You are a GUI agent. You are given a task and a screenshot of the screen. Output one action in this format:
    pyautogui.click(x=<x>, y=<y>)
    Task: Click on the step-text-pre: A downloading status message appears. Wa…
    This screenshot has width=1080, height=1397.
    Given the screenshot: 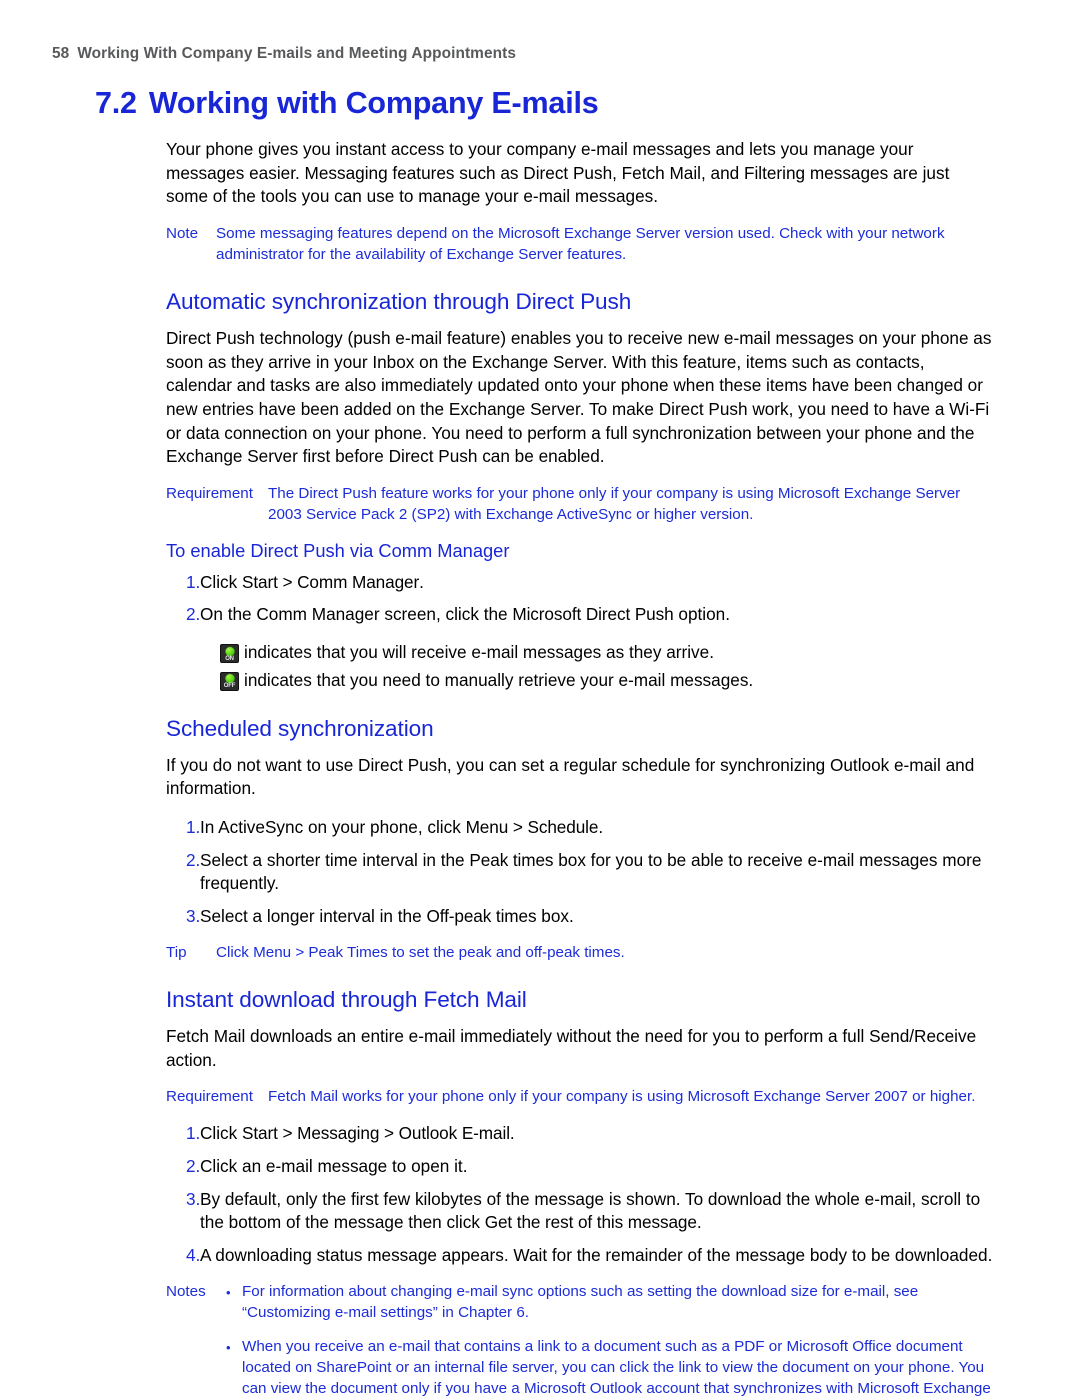 What is the action you would take?
    pyautogui.click(x=596, y=1255)
    